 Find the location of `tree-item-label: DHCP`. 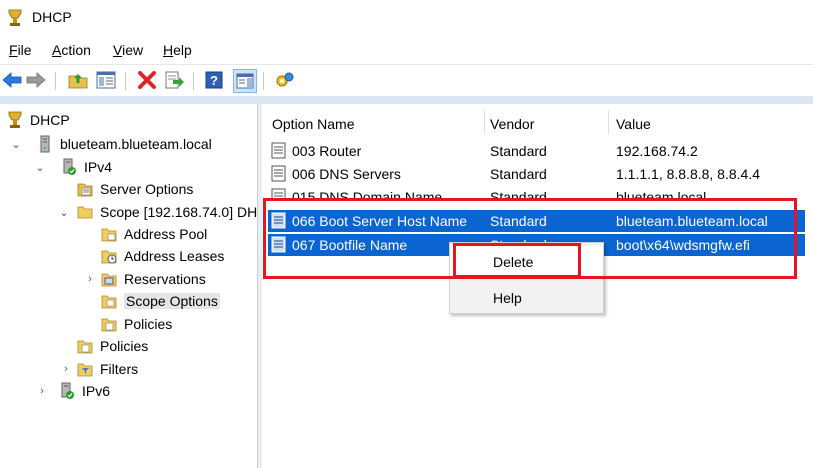

tree-item-label: DHCP is located at coordinates (50, 120).